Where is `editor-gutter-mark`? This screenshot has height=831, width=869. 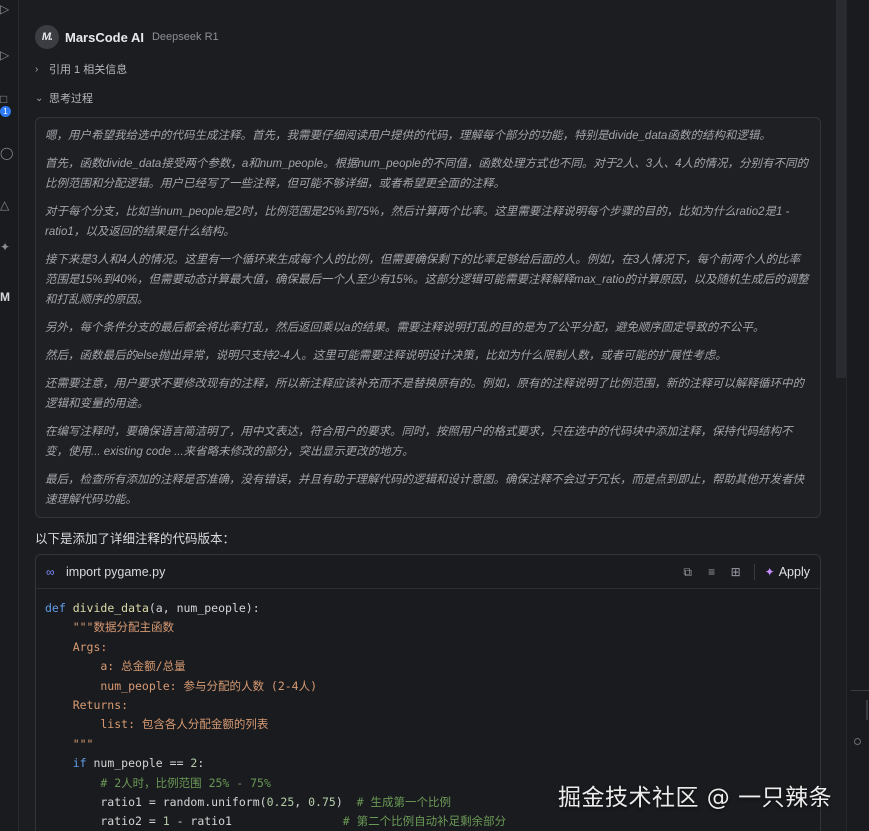 editor-gutter-mark is located at coordinates (867, 710).